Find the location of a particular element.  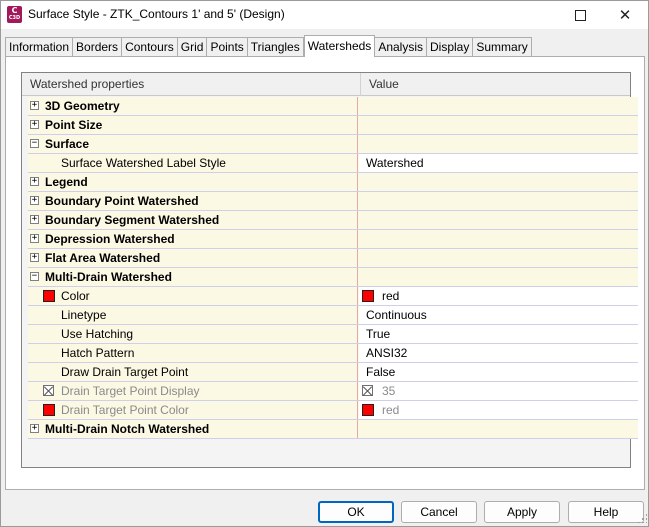

property-value-cell: Watershed is located at coordinates (498, 163).